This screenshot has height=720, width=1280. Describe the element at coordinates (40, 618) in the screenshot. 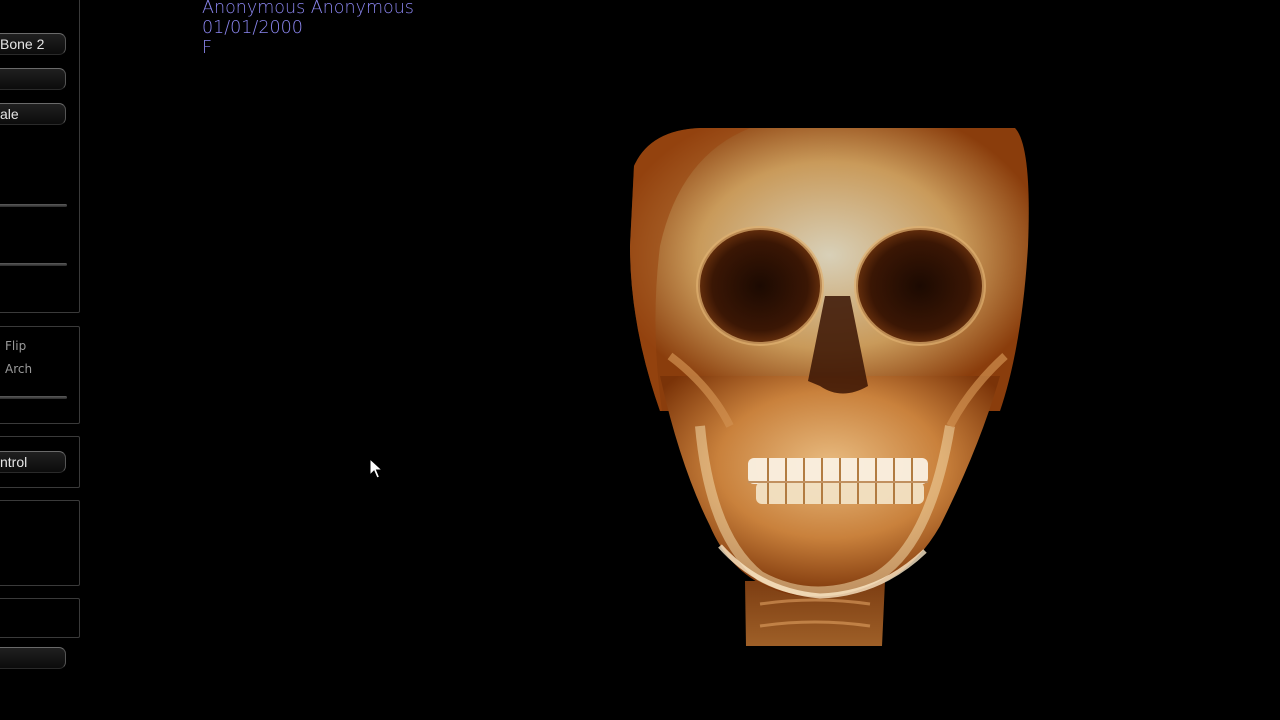

I see `small-panel` at that location.